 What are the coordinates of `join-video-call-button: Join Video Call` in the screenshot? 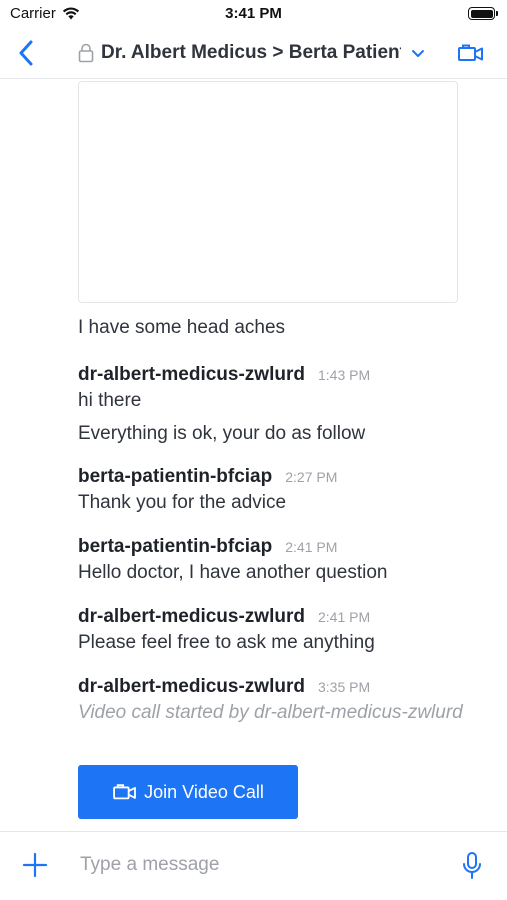 It's located at (188, 792).